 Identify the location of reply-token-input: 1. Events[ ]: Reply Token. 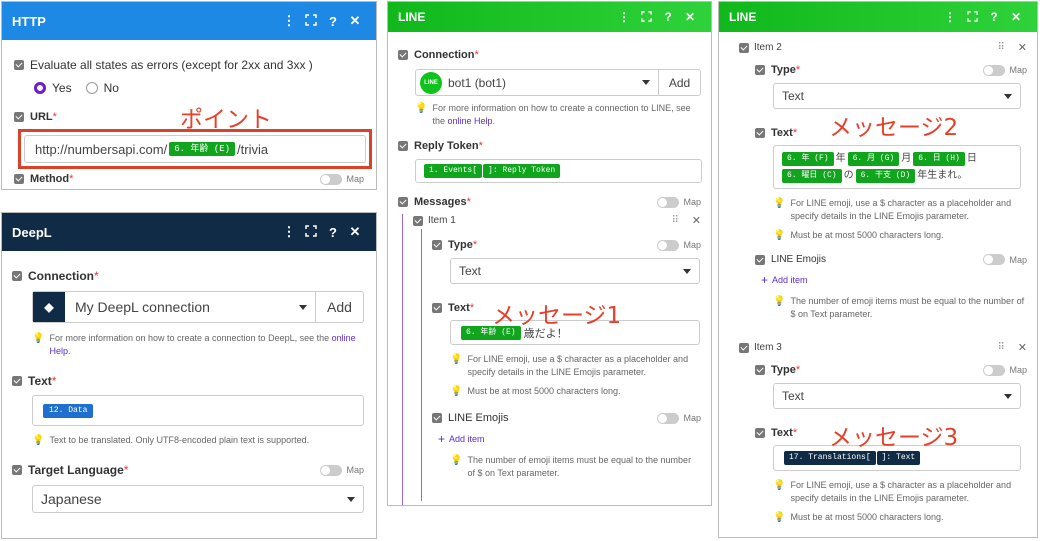
(558, 171).